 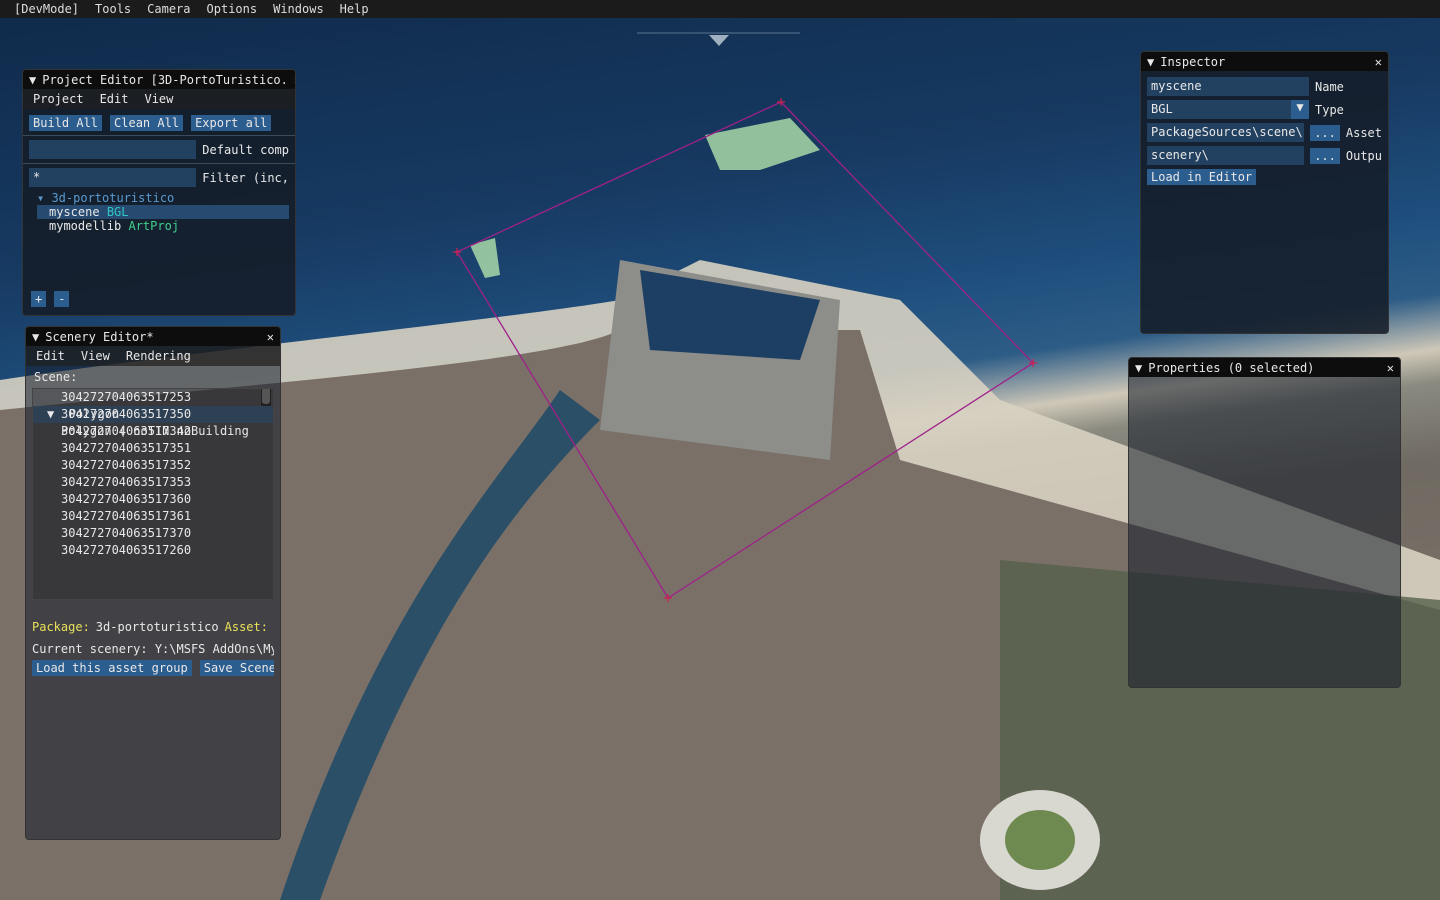 What do you see at coordinates (354, 9) in the screenshot?
I see `menu-help: Help` at bounding box center [354, 9].